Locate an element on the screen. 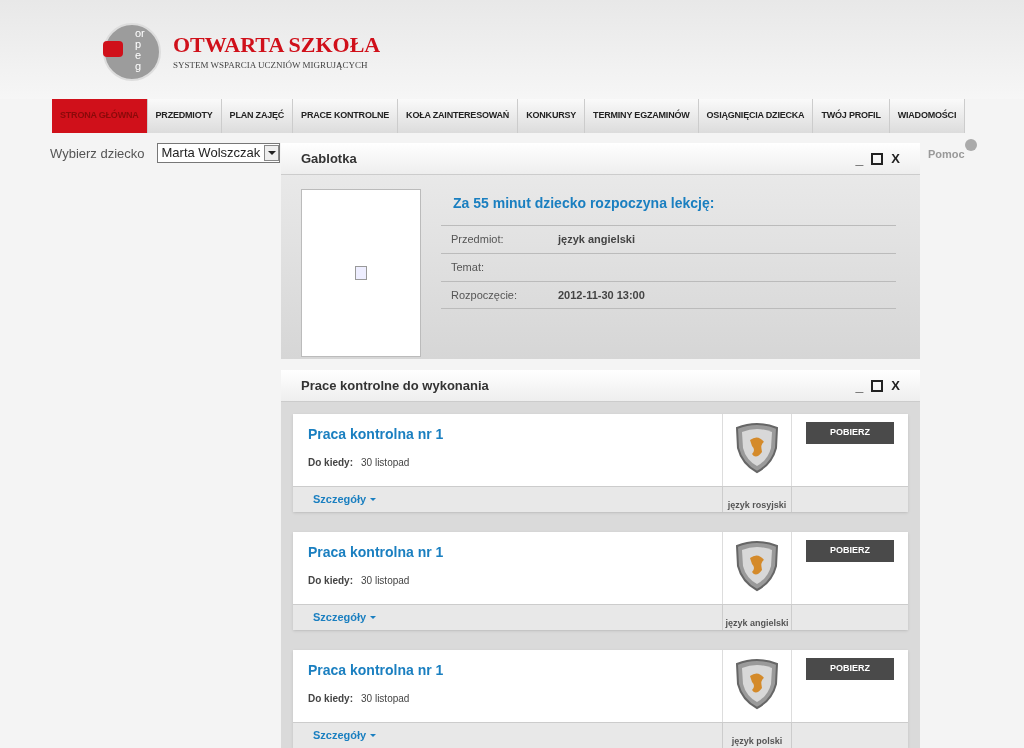  nav-tab: KOŁA ZAINTERESOWAŃ is located at coordinates (458, 116).